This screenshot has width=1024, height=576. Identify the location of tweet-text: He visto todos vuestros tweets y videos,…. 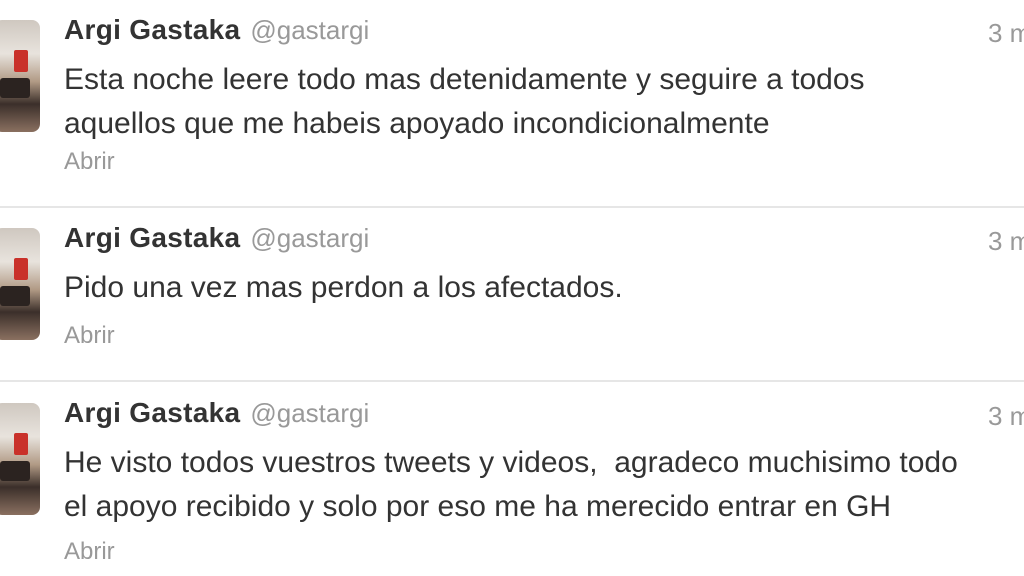
(511, 484).